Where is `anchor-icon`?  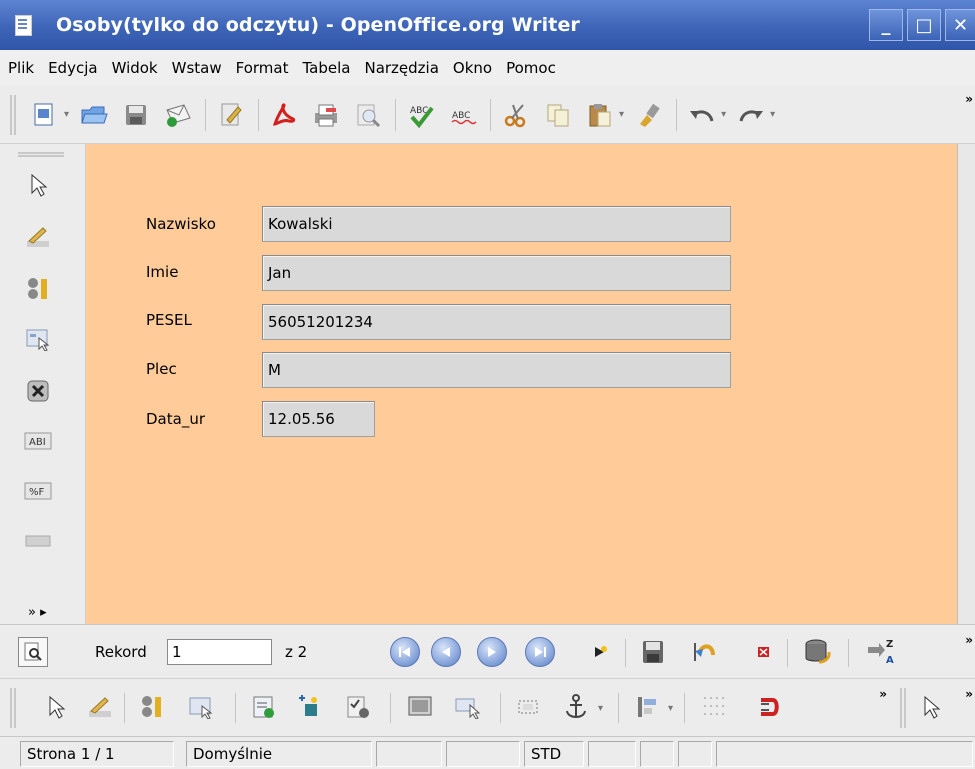 anchor-icon is located at coordinates (576, 707).